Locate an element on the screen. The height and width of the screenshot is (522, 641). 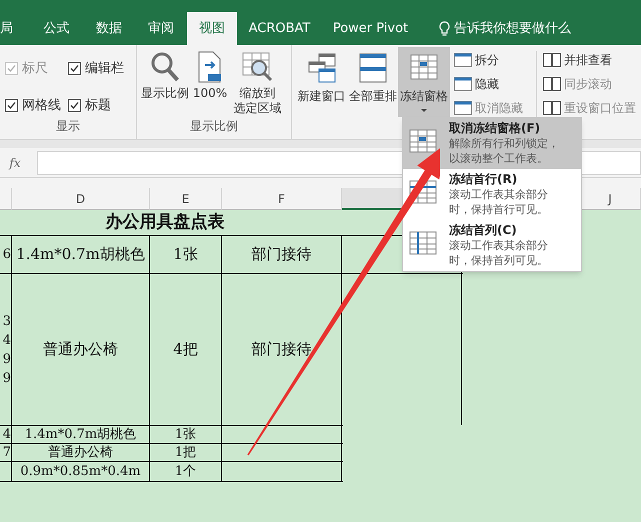
group-label: 显示 is located at coordinates (68, 126).